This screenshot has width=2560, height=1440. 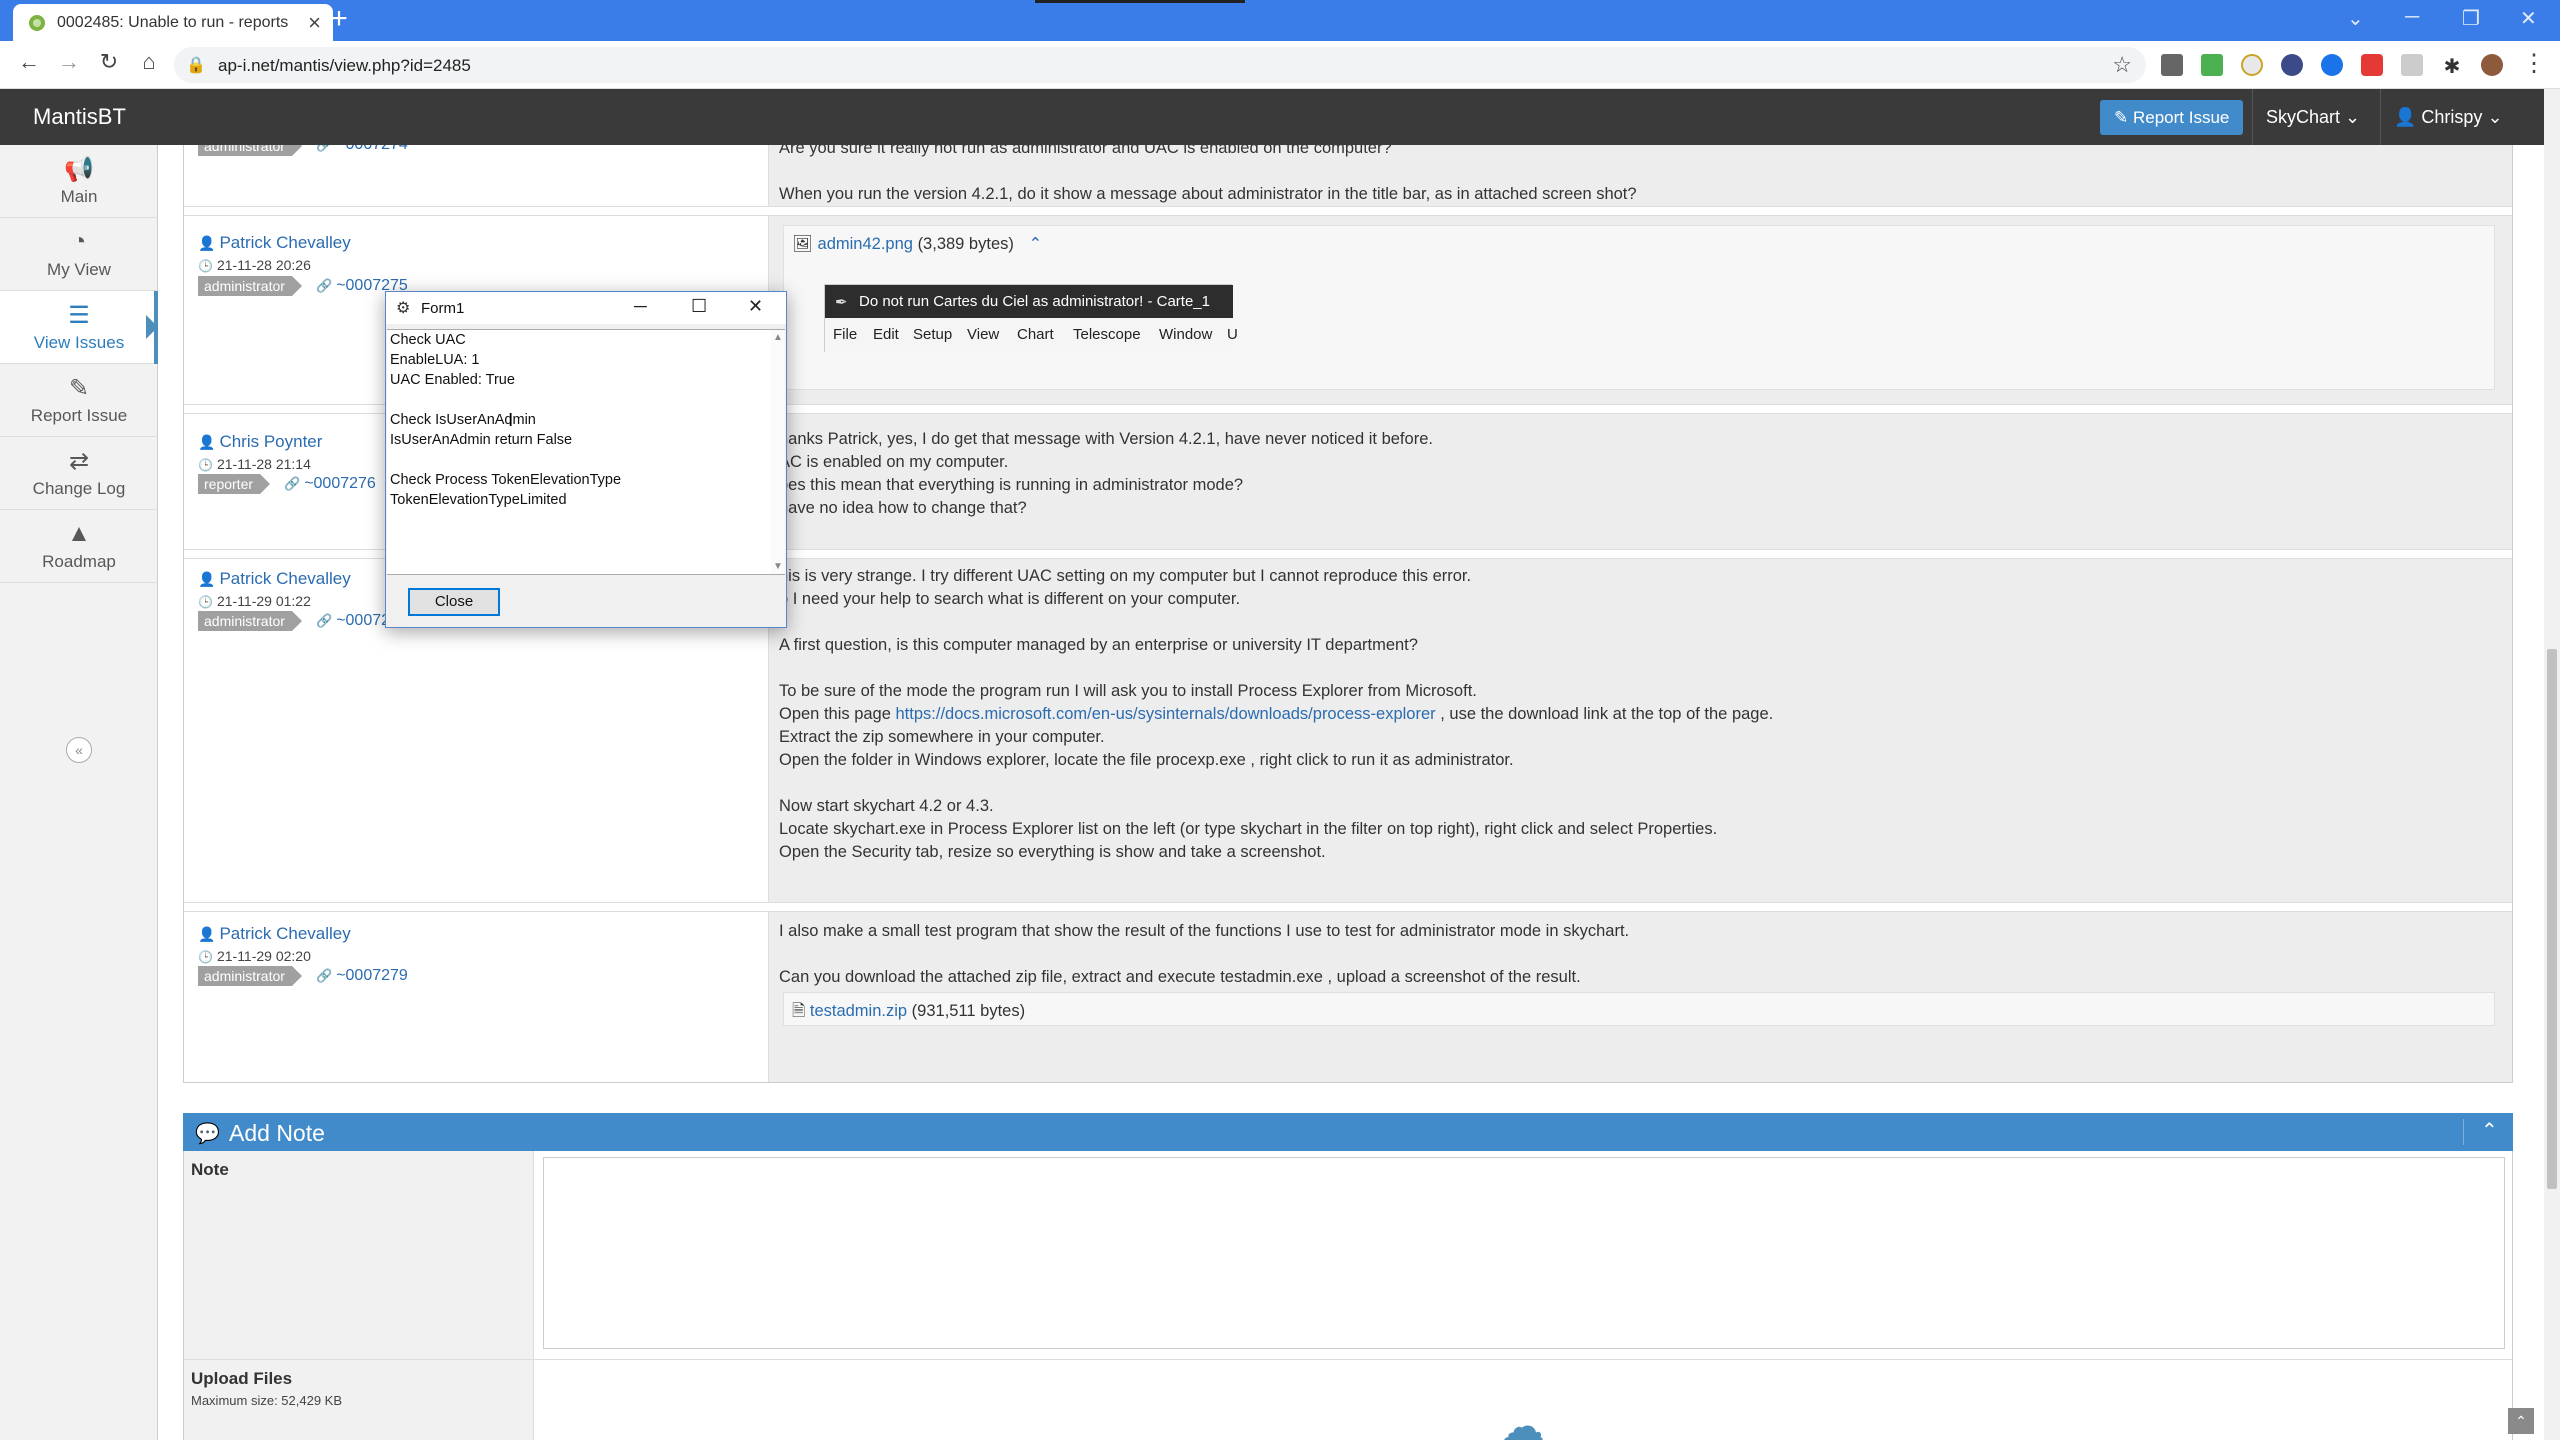 What do you see at coordinates (858, 1011) in the screenshot?
I see `attachment-name: testadmin.zip` at bounding box center [858, 1011].